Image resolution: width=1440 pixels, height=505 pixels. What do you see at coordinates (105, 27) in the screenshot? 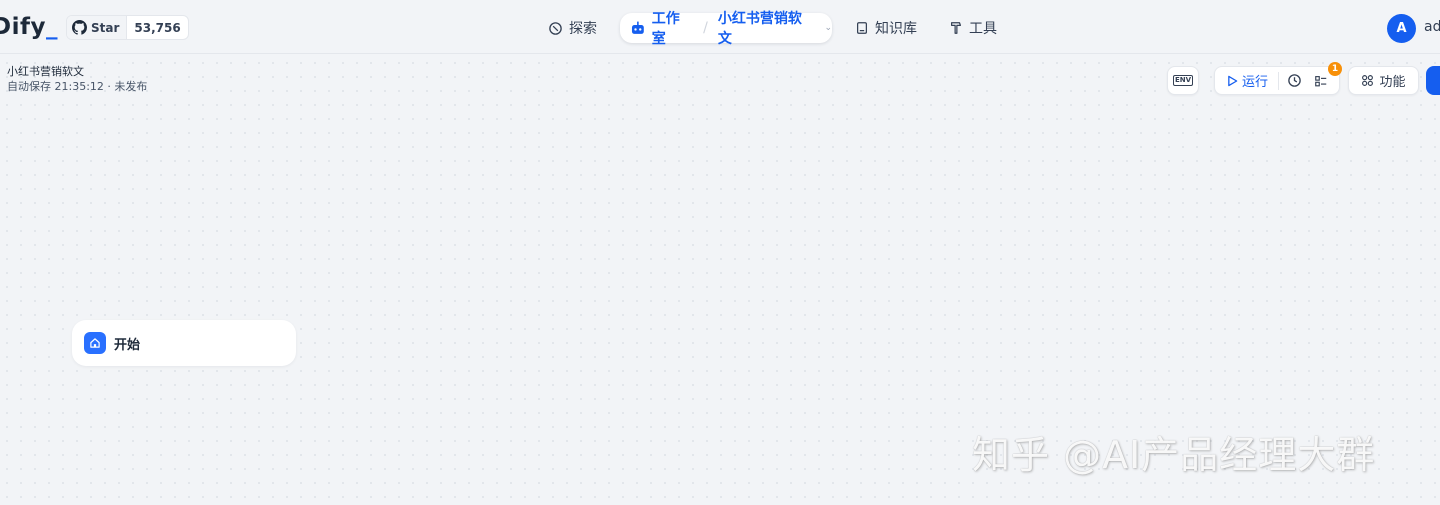
I see `github-star-label: Star` at bounding box center [105, 27].